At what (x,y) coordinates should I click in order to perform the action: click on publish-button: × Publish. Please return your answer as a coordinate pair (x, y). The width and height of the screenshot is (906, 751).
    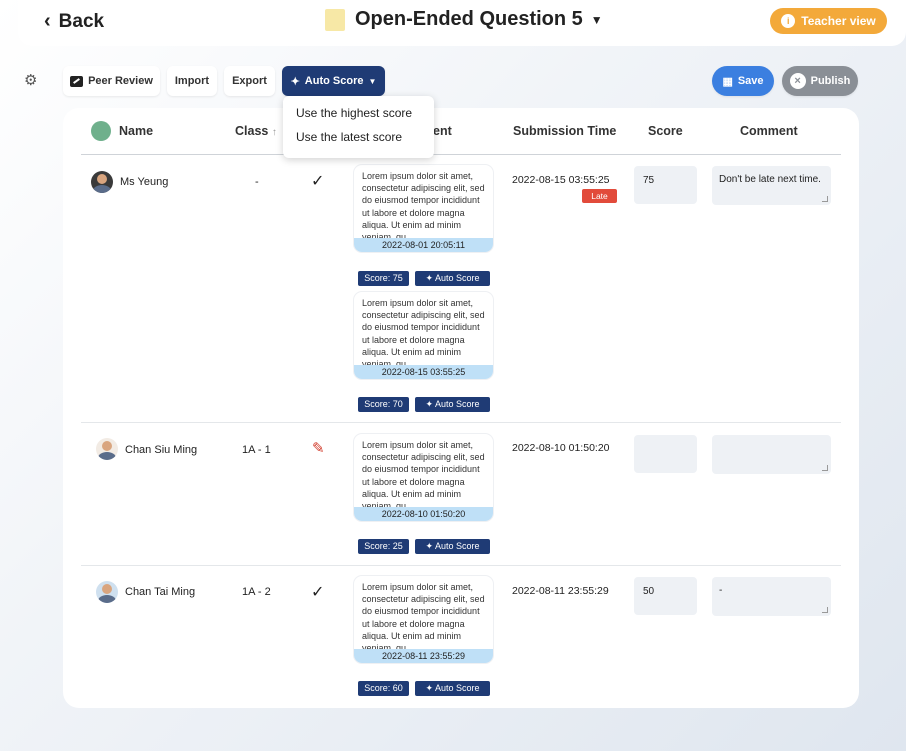
    Looking at the image, I should click on (820, 81).